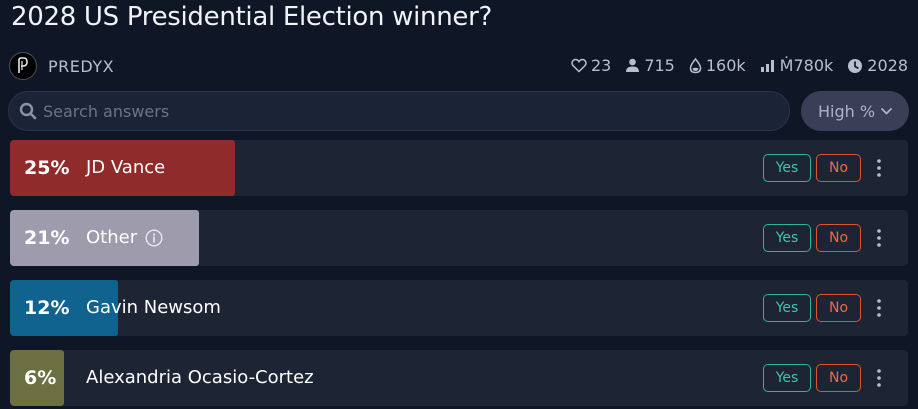 The width and height of the screenshot is (918, 409). Describe the element at coordinates (28, 111) in the screenshot. I see `search-icon` at that location.